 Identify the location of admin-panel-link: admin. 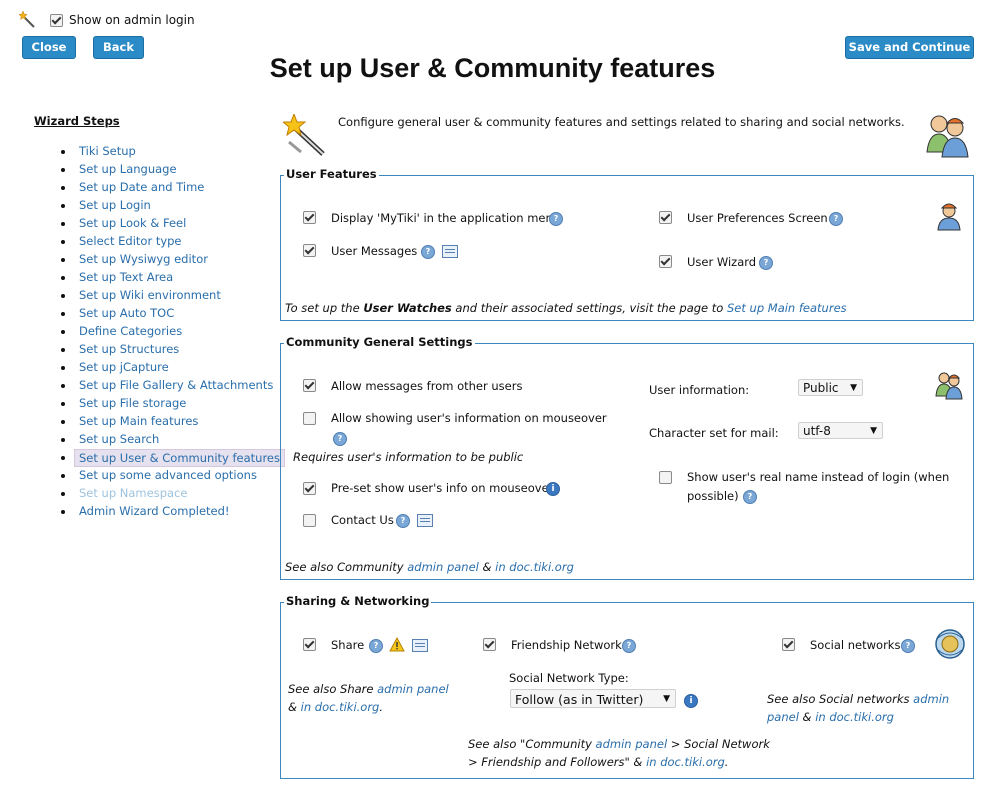
(931, 699).